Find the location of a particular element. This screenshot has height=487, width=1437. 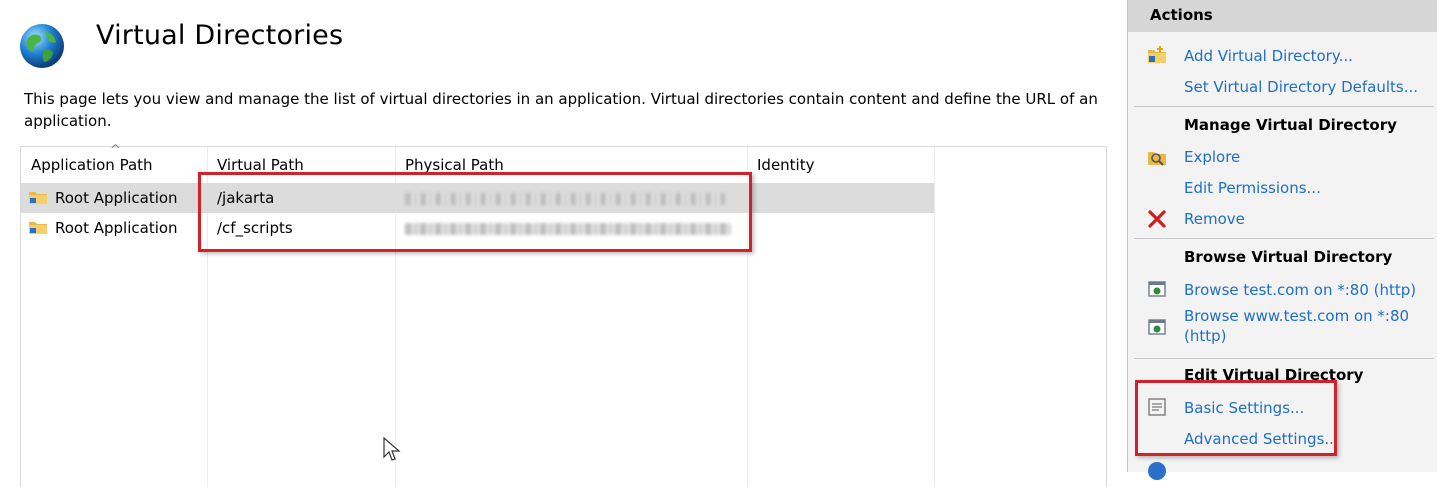

browse-www-test-com-link: Browse www.test.com on *:80 (http) is located at coordinates (1296, 326).